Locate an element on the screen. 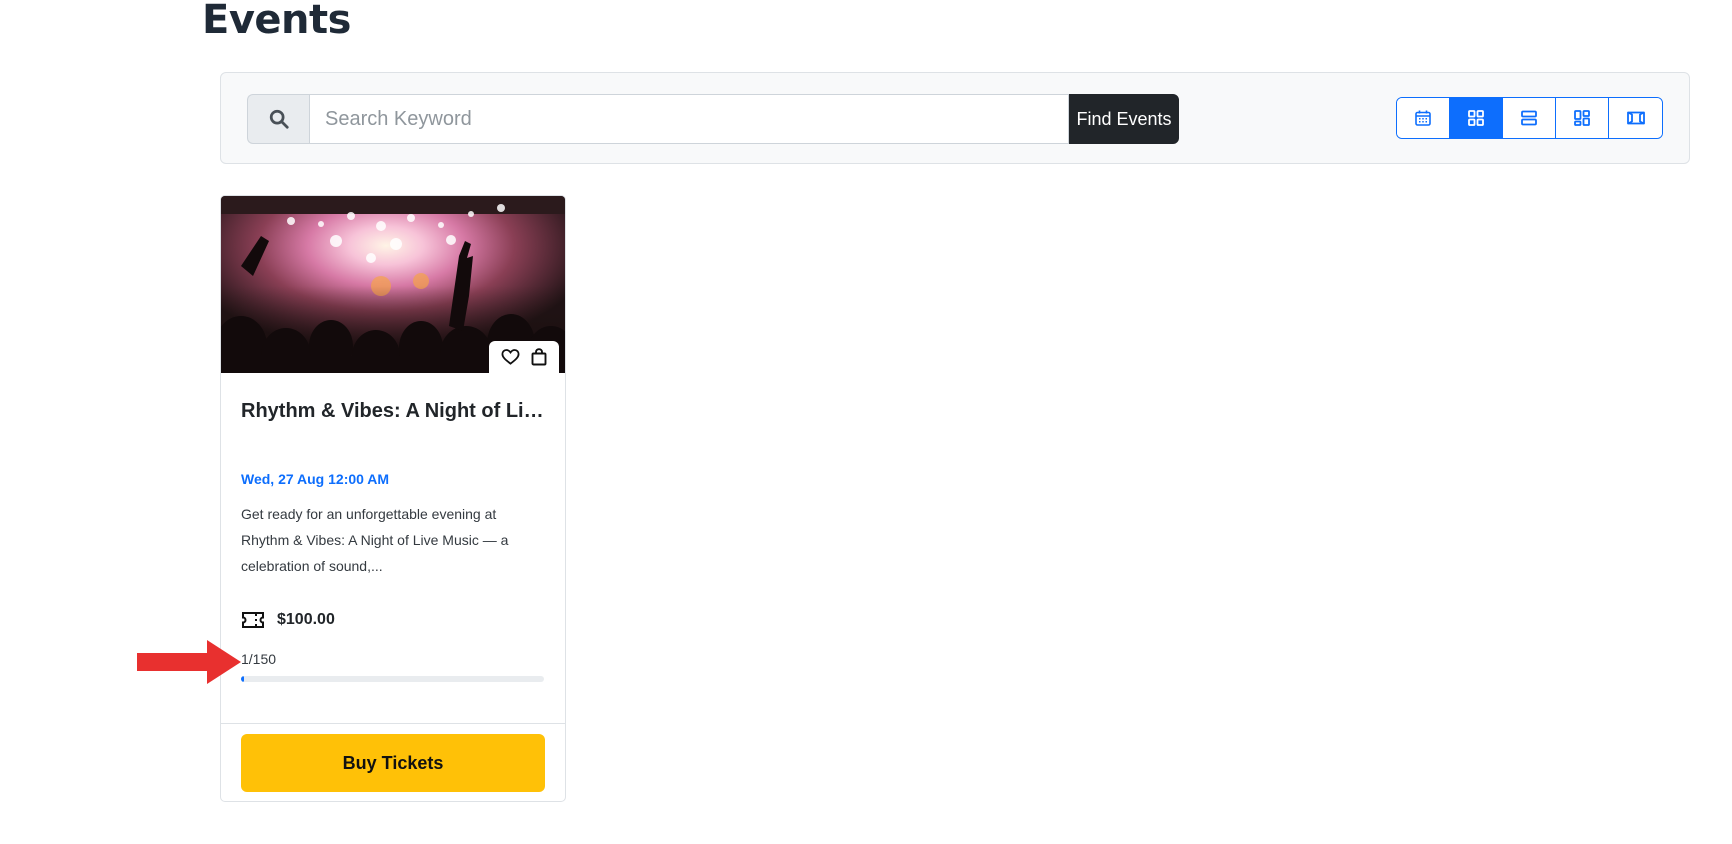 The height and width of the screenshot is (844, 1732). ticket-icon is located at coordinates (253, 620).